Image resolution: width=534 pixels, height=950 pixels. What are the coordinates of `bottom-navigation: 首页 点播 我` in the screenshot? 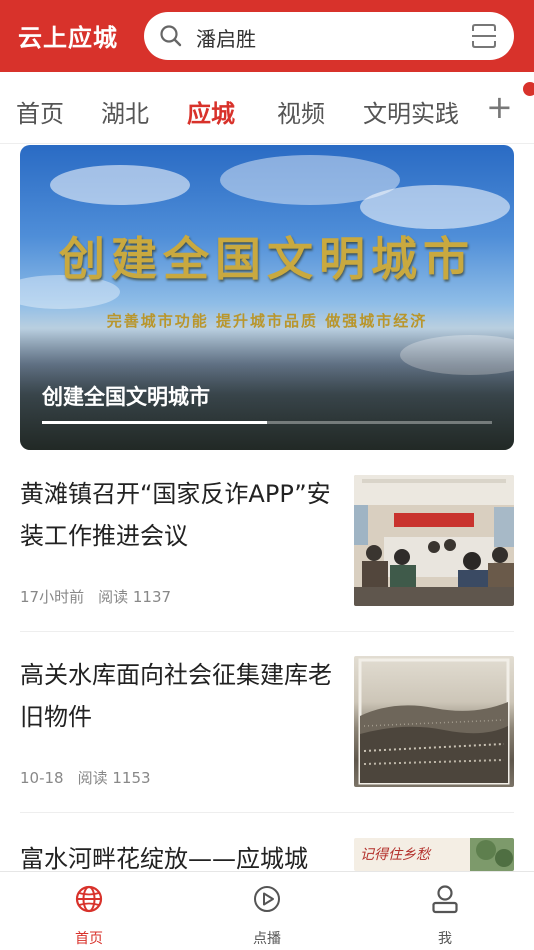 It's located at (267, 910).